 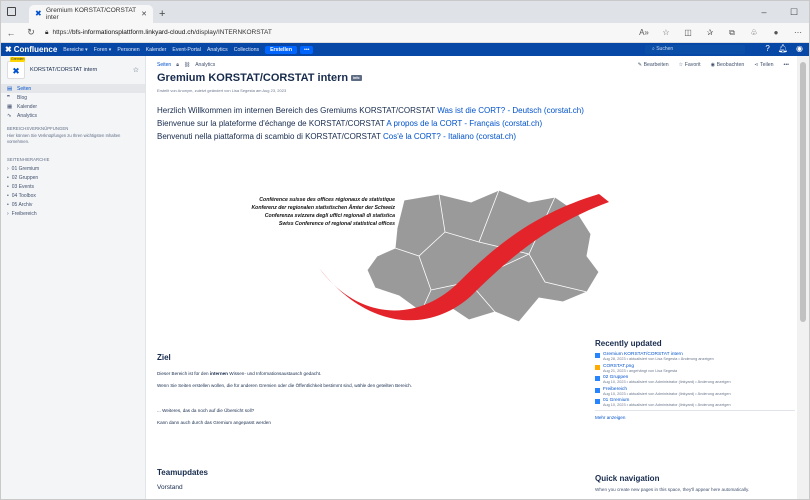 What do you see at coordinates (597, 367) in the screenshot?
I see `image-icon` at bounding box center [597, 367].